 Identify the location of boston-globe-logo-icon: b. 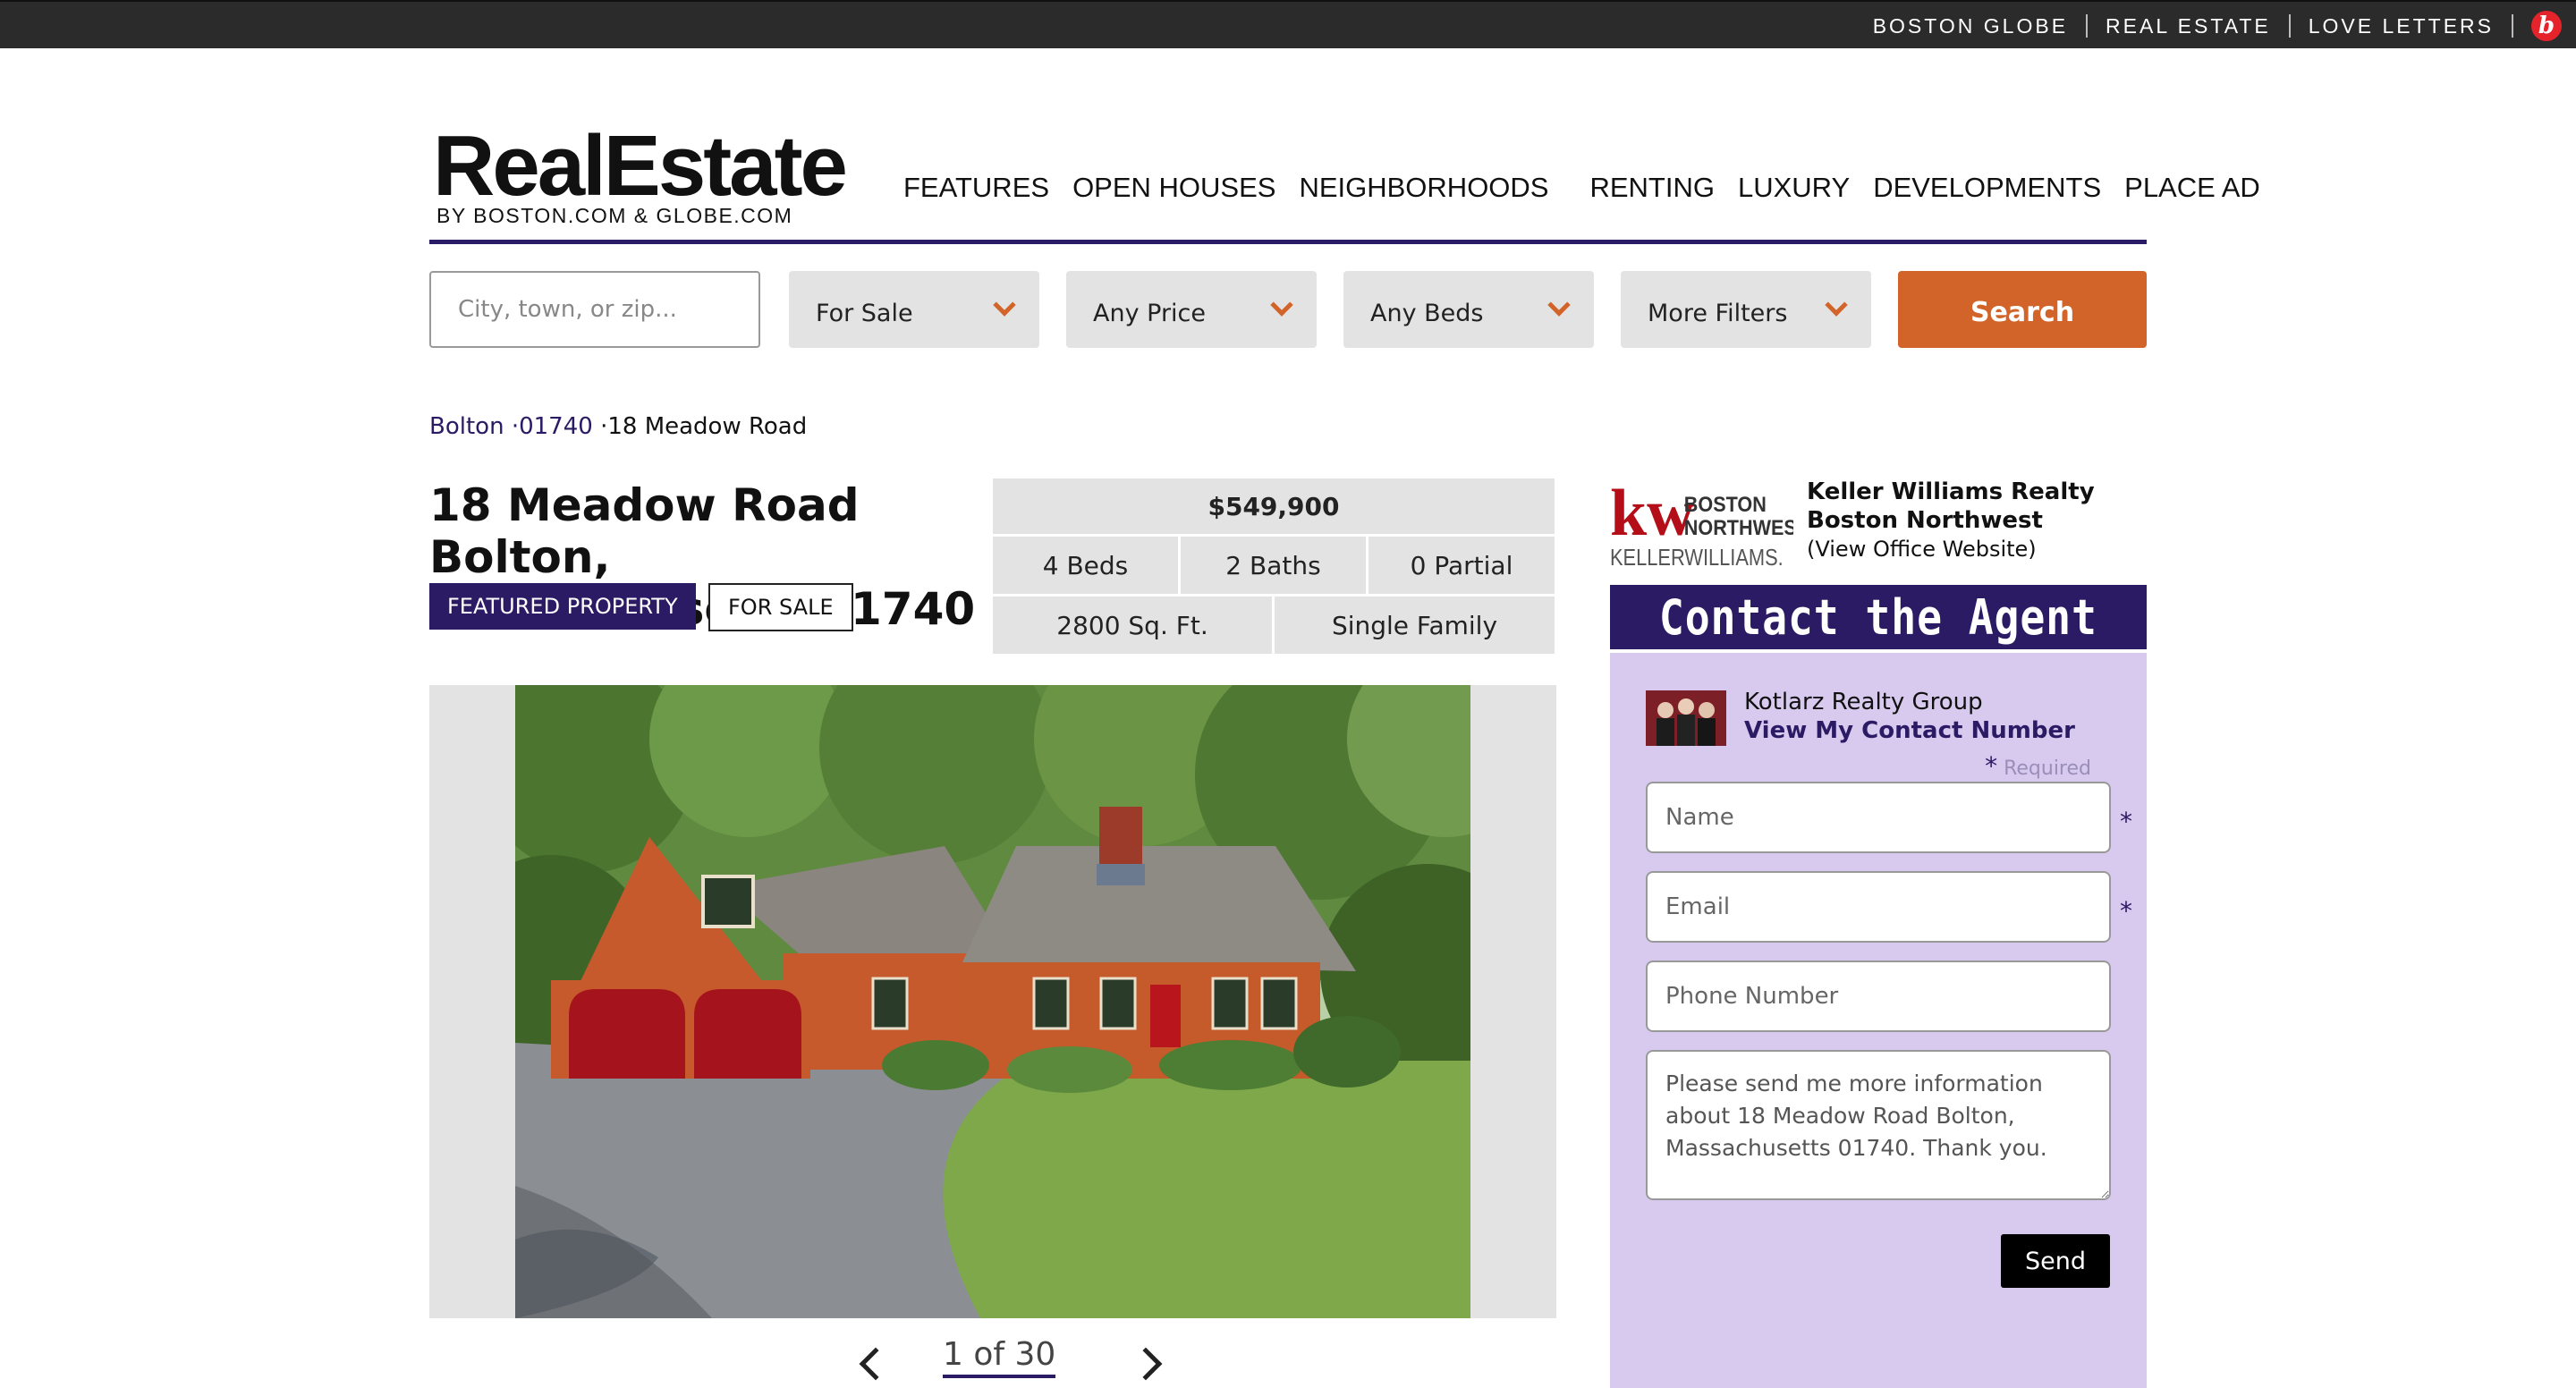
(2546, 26).